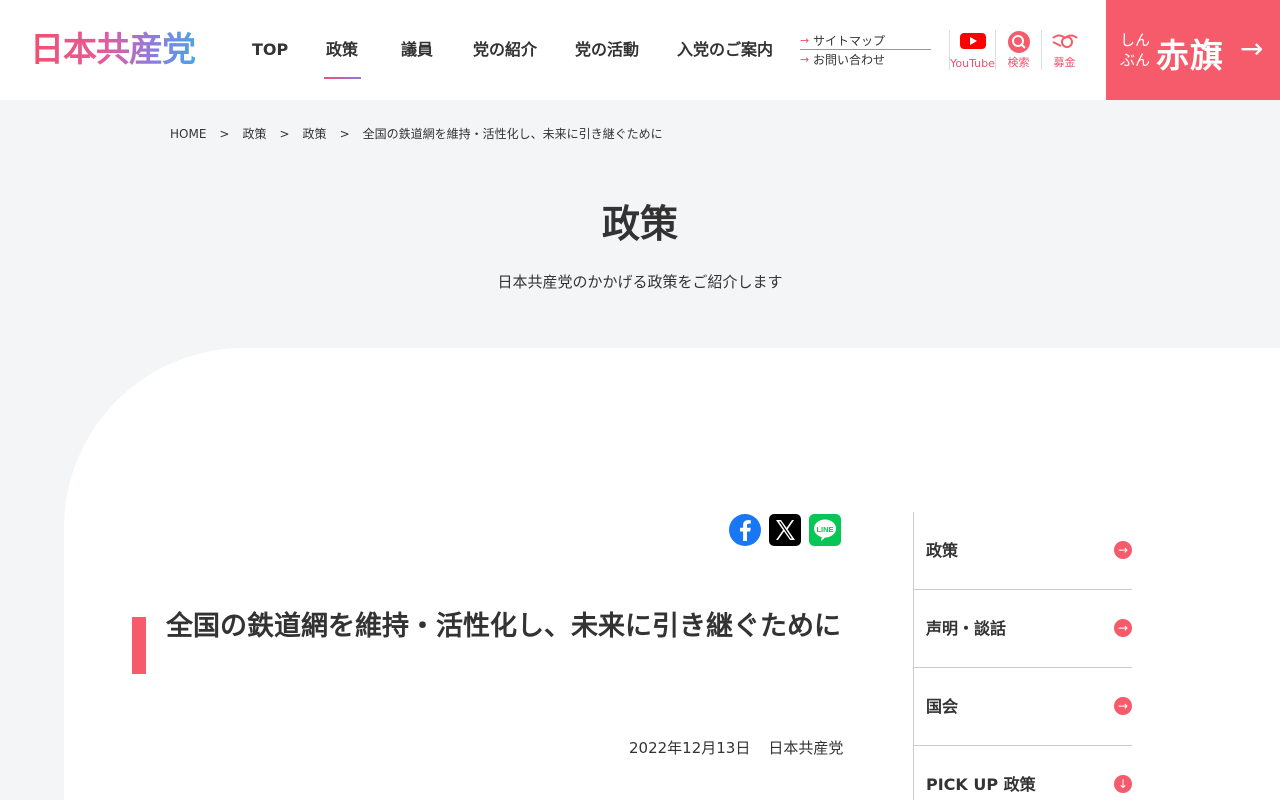  What do you see at coordinates (865, 41) in the screenshot?
I see `sitemap-link: → サイトマップ` at bounding box center [865, 41].